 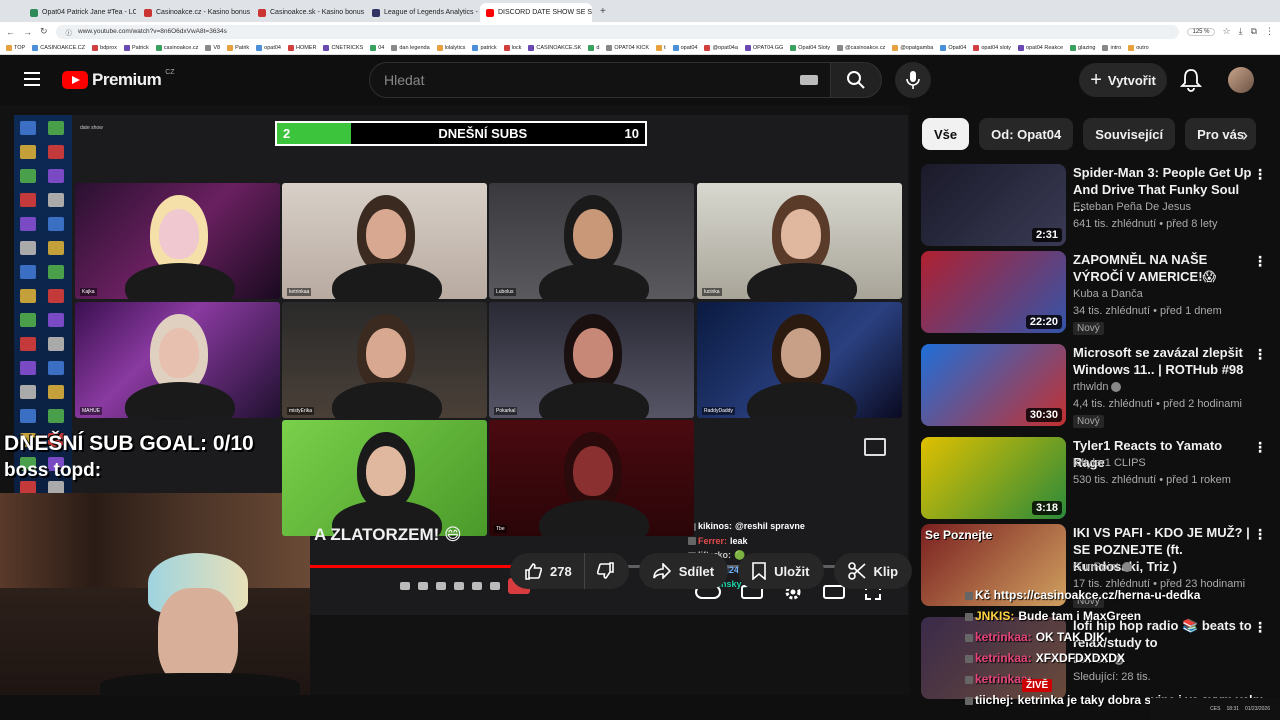 What do you see at coordinates (603, 11) in the screenshot?
I see `new-tab-button: +` at bounding box center [603, 11].